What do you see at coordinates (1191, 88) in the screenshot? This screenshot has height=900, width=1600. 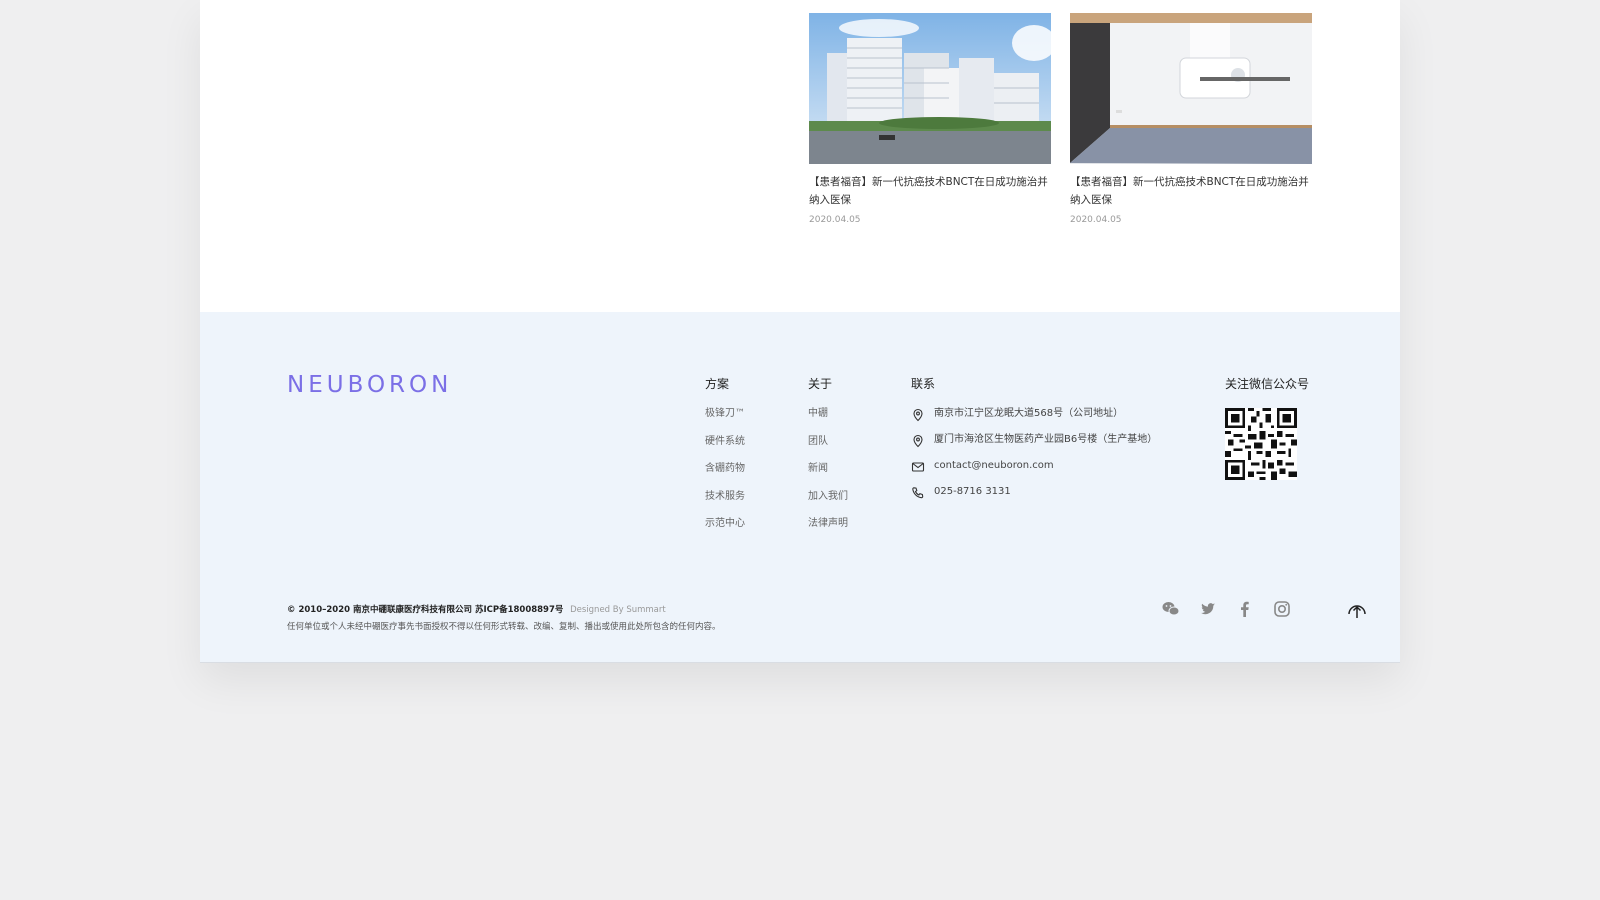 I see `news-thumbnail-treatment-room` at bounding box center [1191, 88].